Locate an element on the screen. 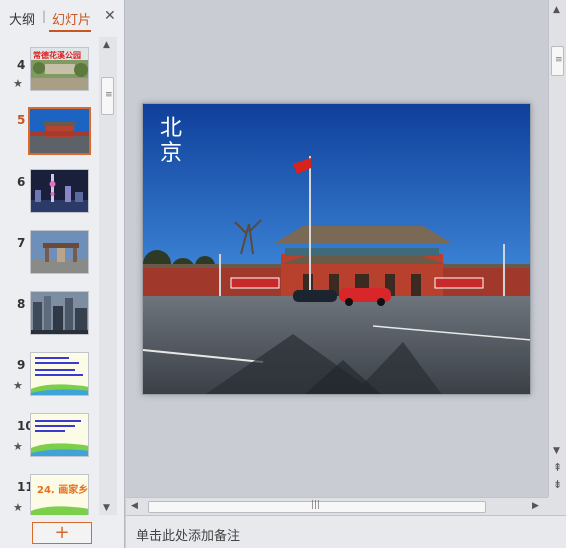 The width and height of the screenshot is (566, 548). add-slide-button: + is located at coordinates (62, 533).